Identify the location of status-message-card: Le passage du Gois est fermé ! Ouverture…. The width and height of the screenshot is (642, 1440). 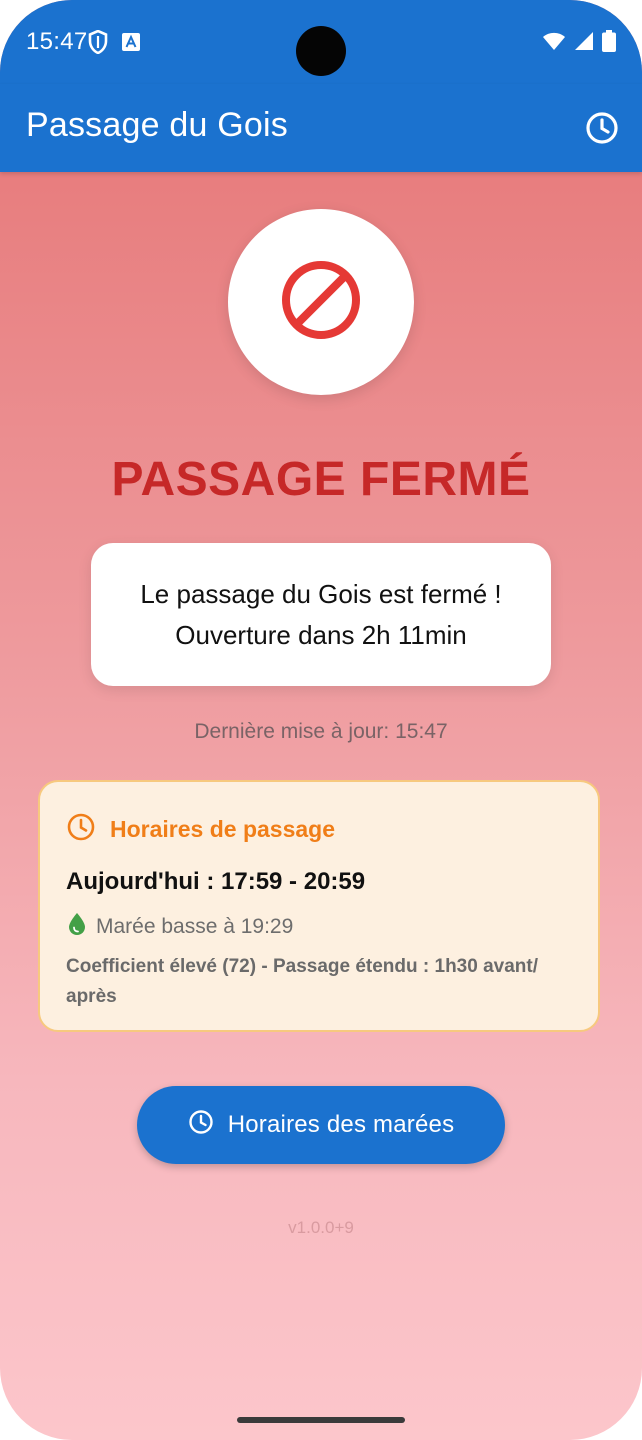
(321, 614).